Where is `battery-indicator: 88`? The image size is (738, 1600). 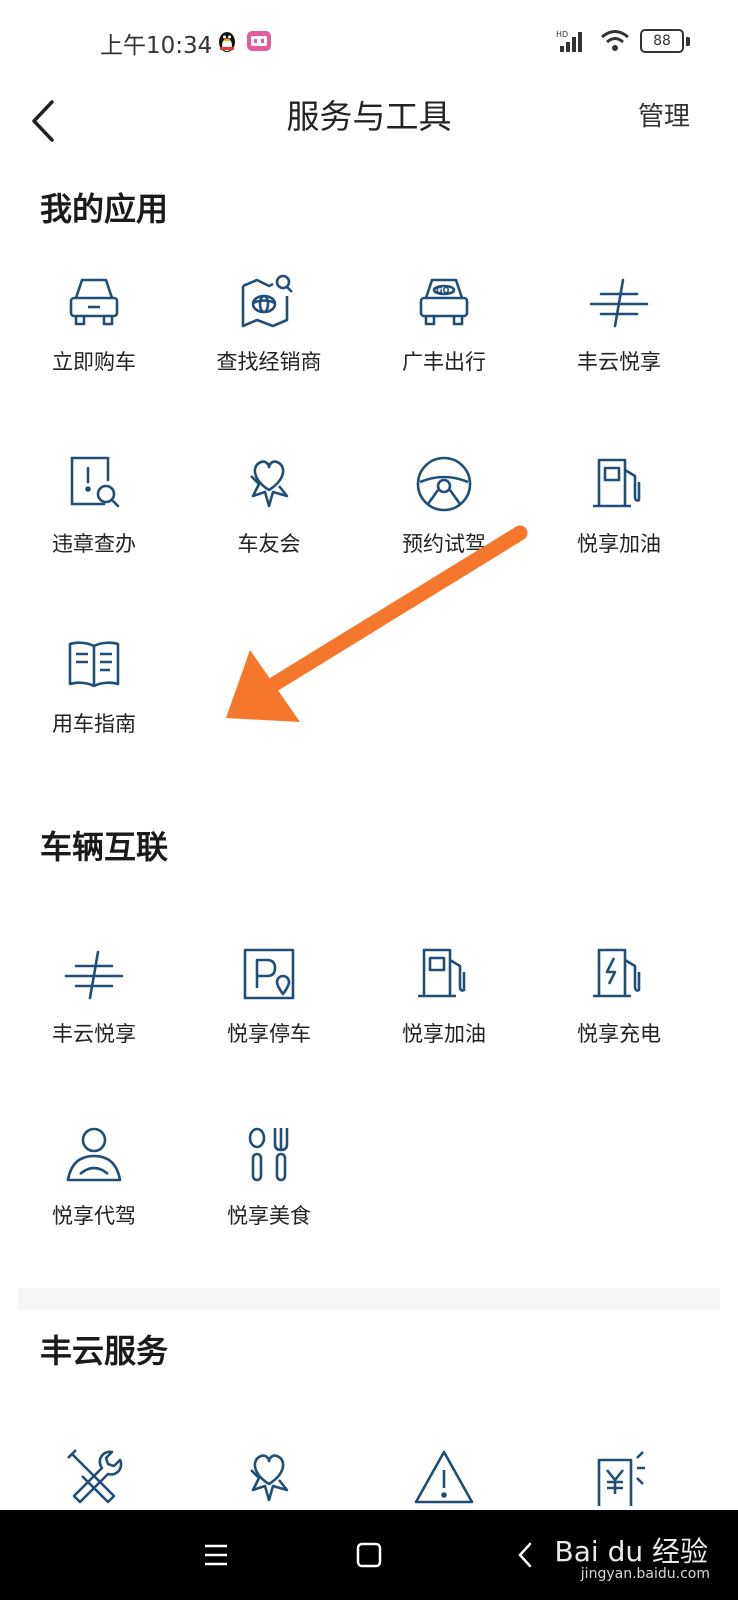 battery-indicator: 88 is located at coordinates (665, 41).